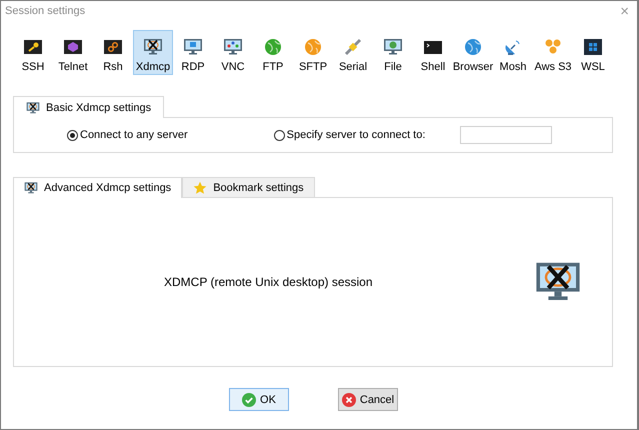  I want to click on protocol-button: File, so click(393, 52).